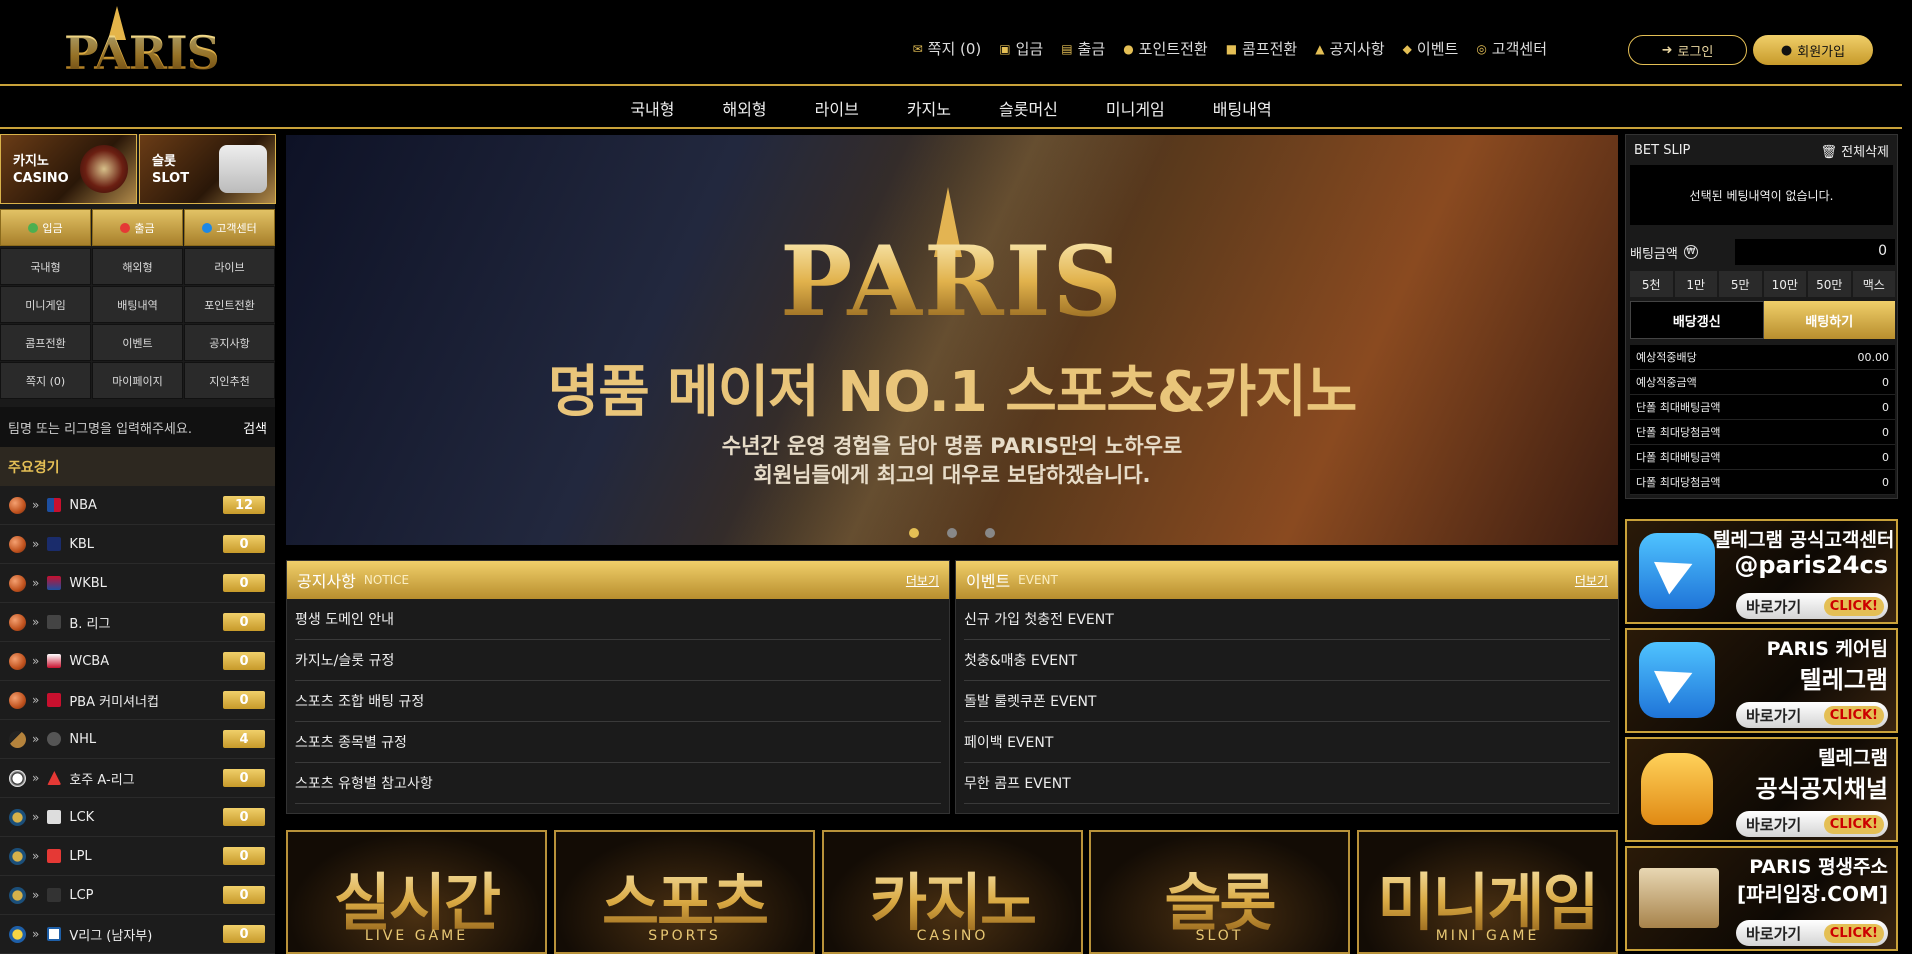 The width and height of the screenshot is (1912, 954). I want to click on nav-message: ✉ 쪽지 (0), so click(947, 48).